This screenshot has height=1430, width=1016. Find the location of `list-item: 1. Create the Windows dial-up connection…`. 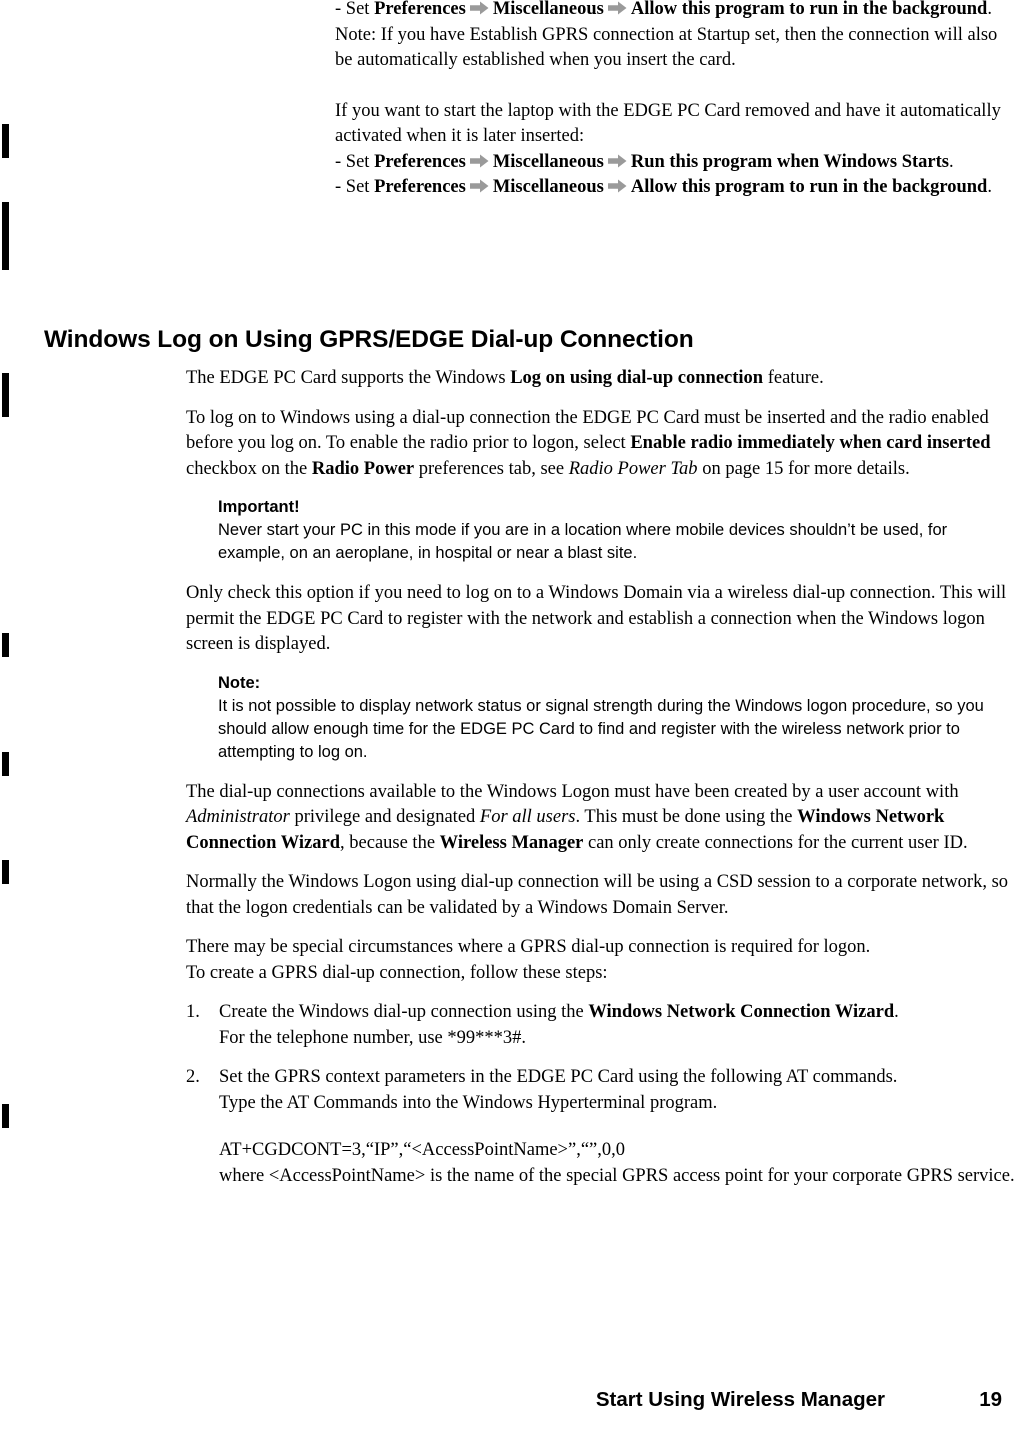

list-item: 1. Create the Windows dial-up connection… is located at coordinates (601, 1025).